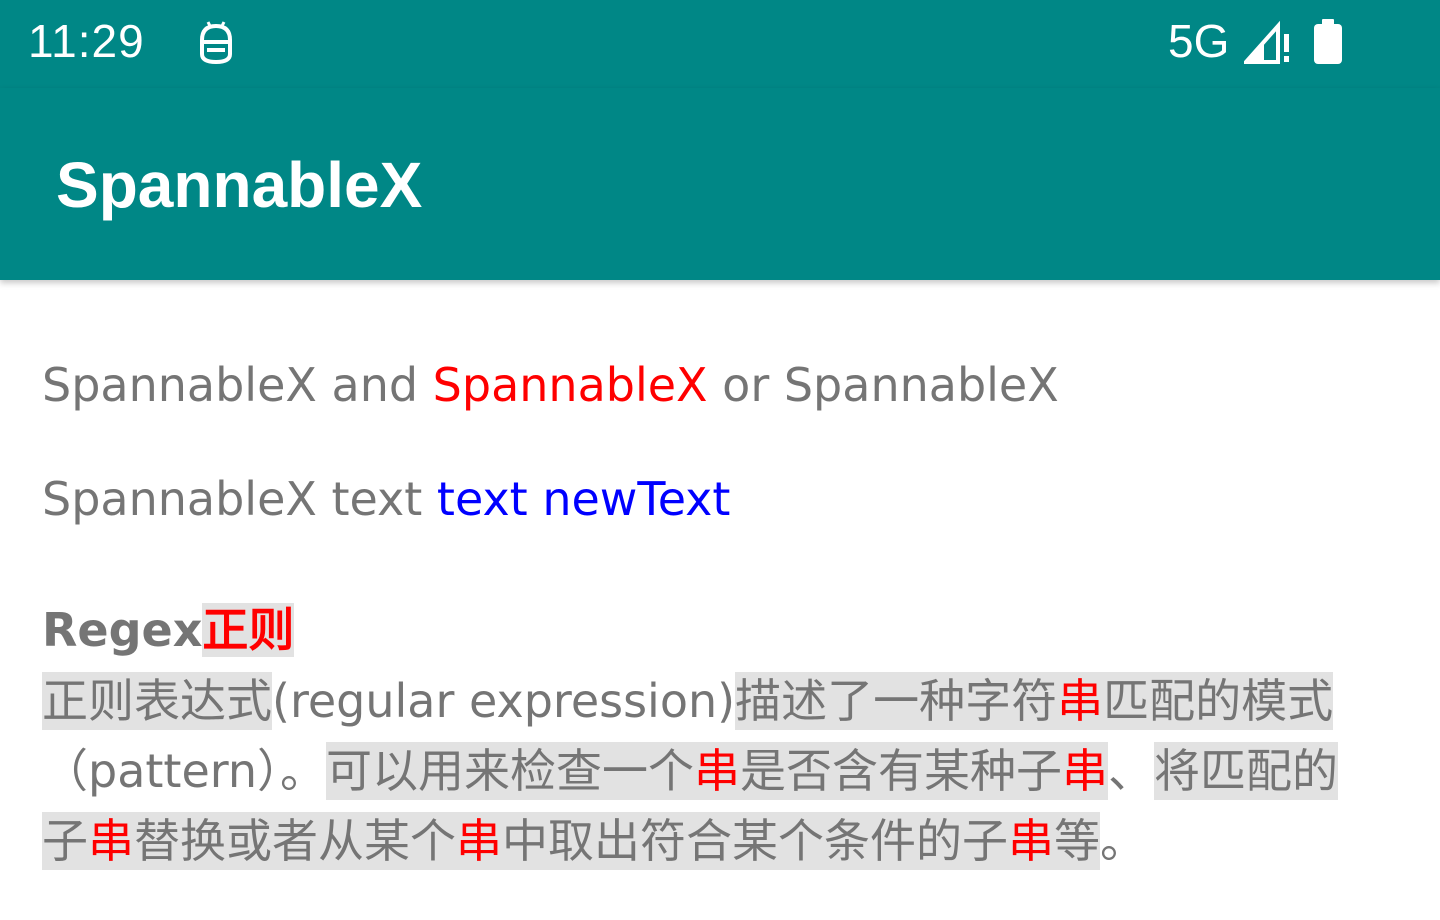  What do you see at coordinates (755, 841) in the screenshot?
I see `para-segment: 中取出符合某个条件的子` at bounding box center [755, 841].